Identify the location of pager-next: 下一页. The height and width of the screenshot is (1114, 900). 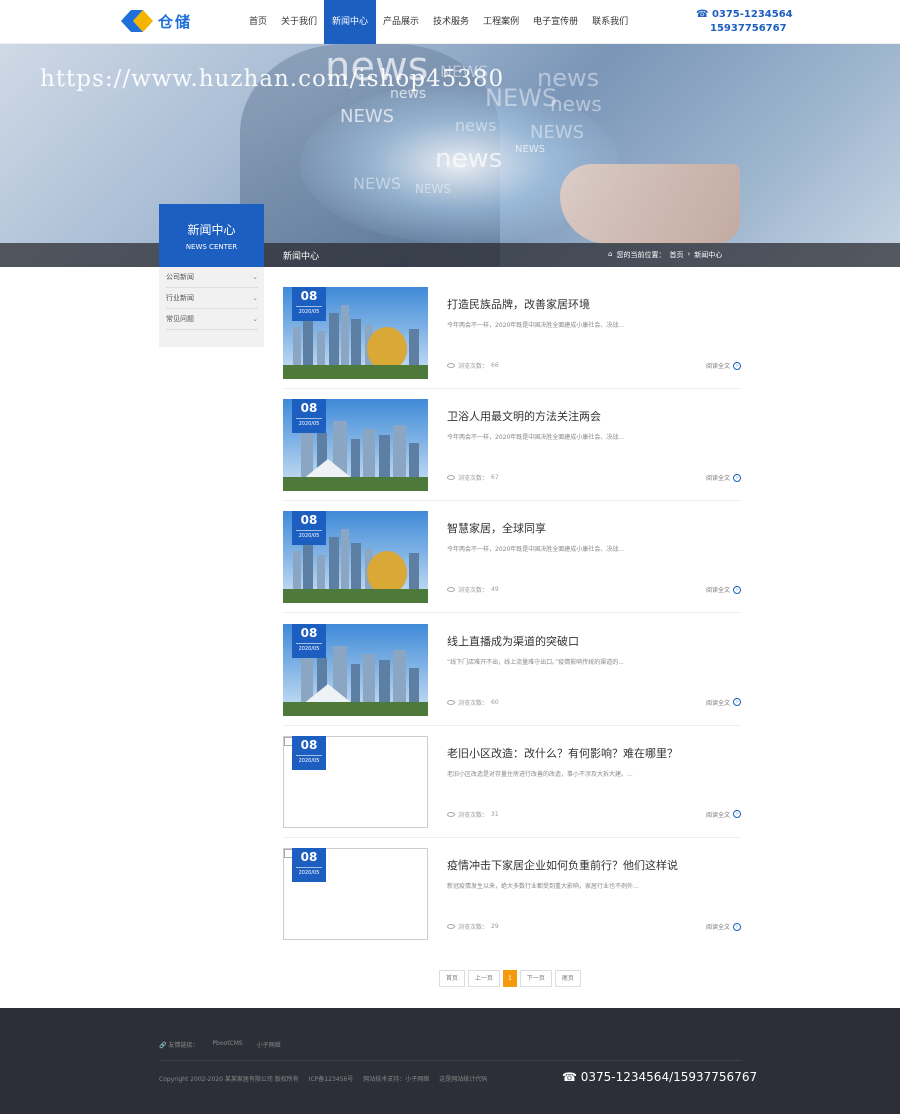
(535, 978).